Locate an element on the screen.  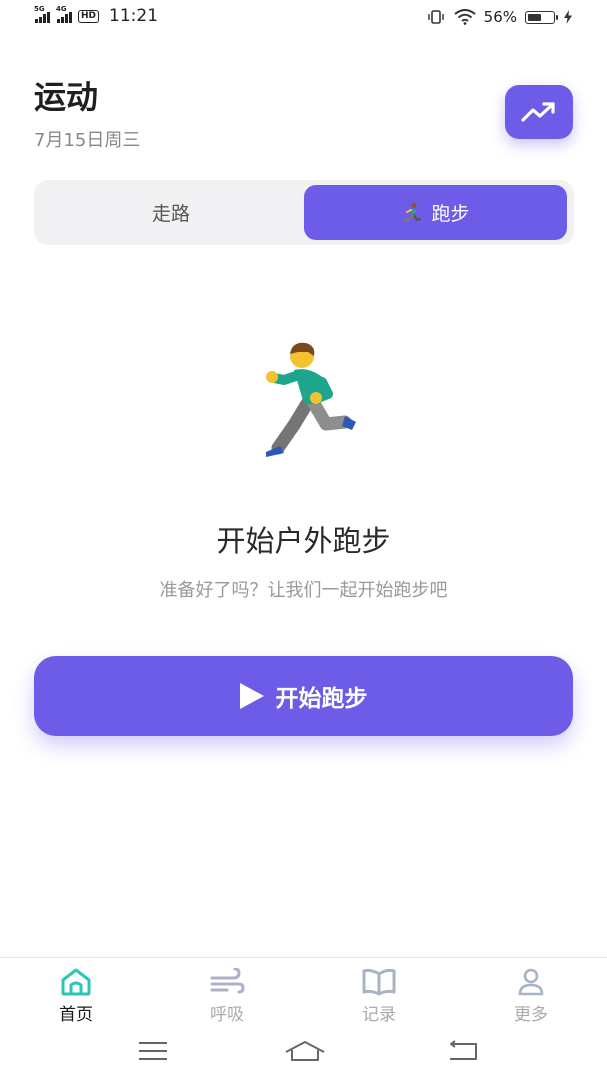
tab-walk-label: 走路 is located at coordinates (170, 214).